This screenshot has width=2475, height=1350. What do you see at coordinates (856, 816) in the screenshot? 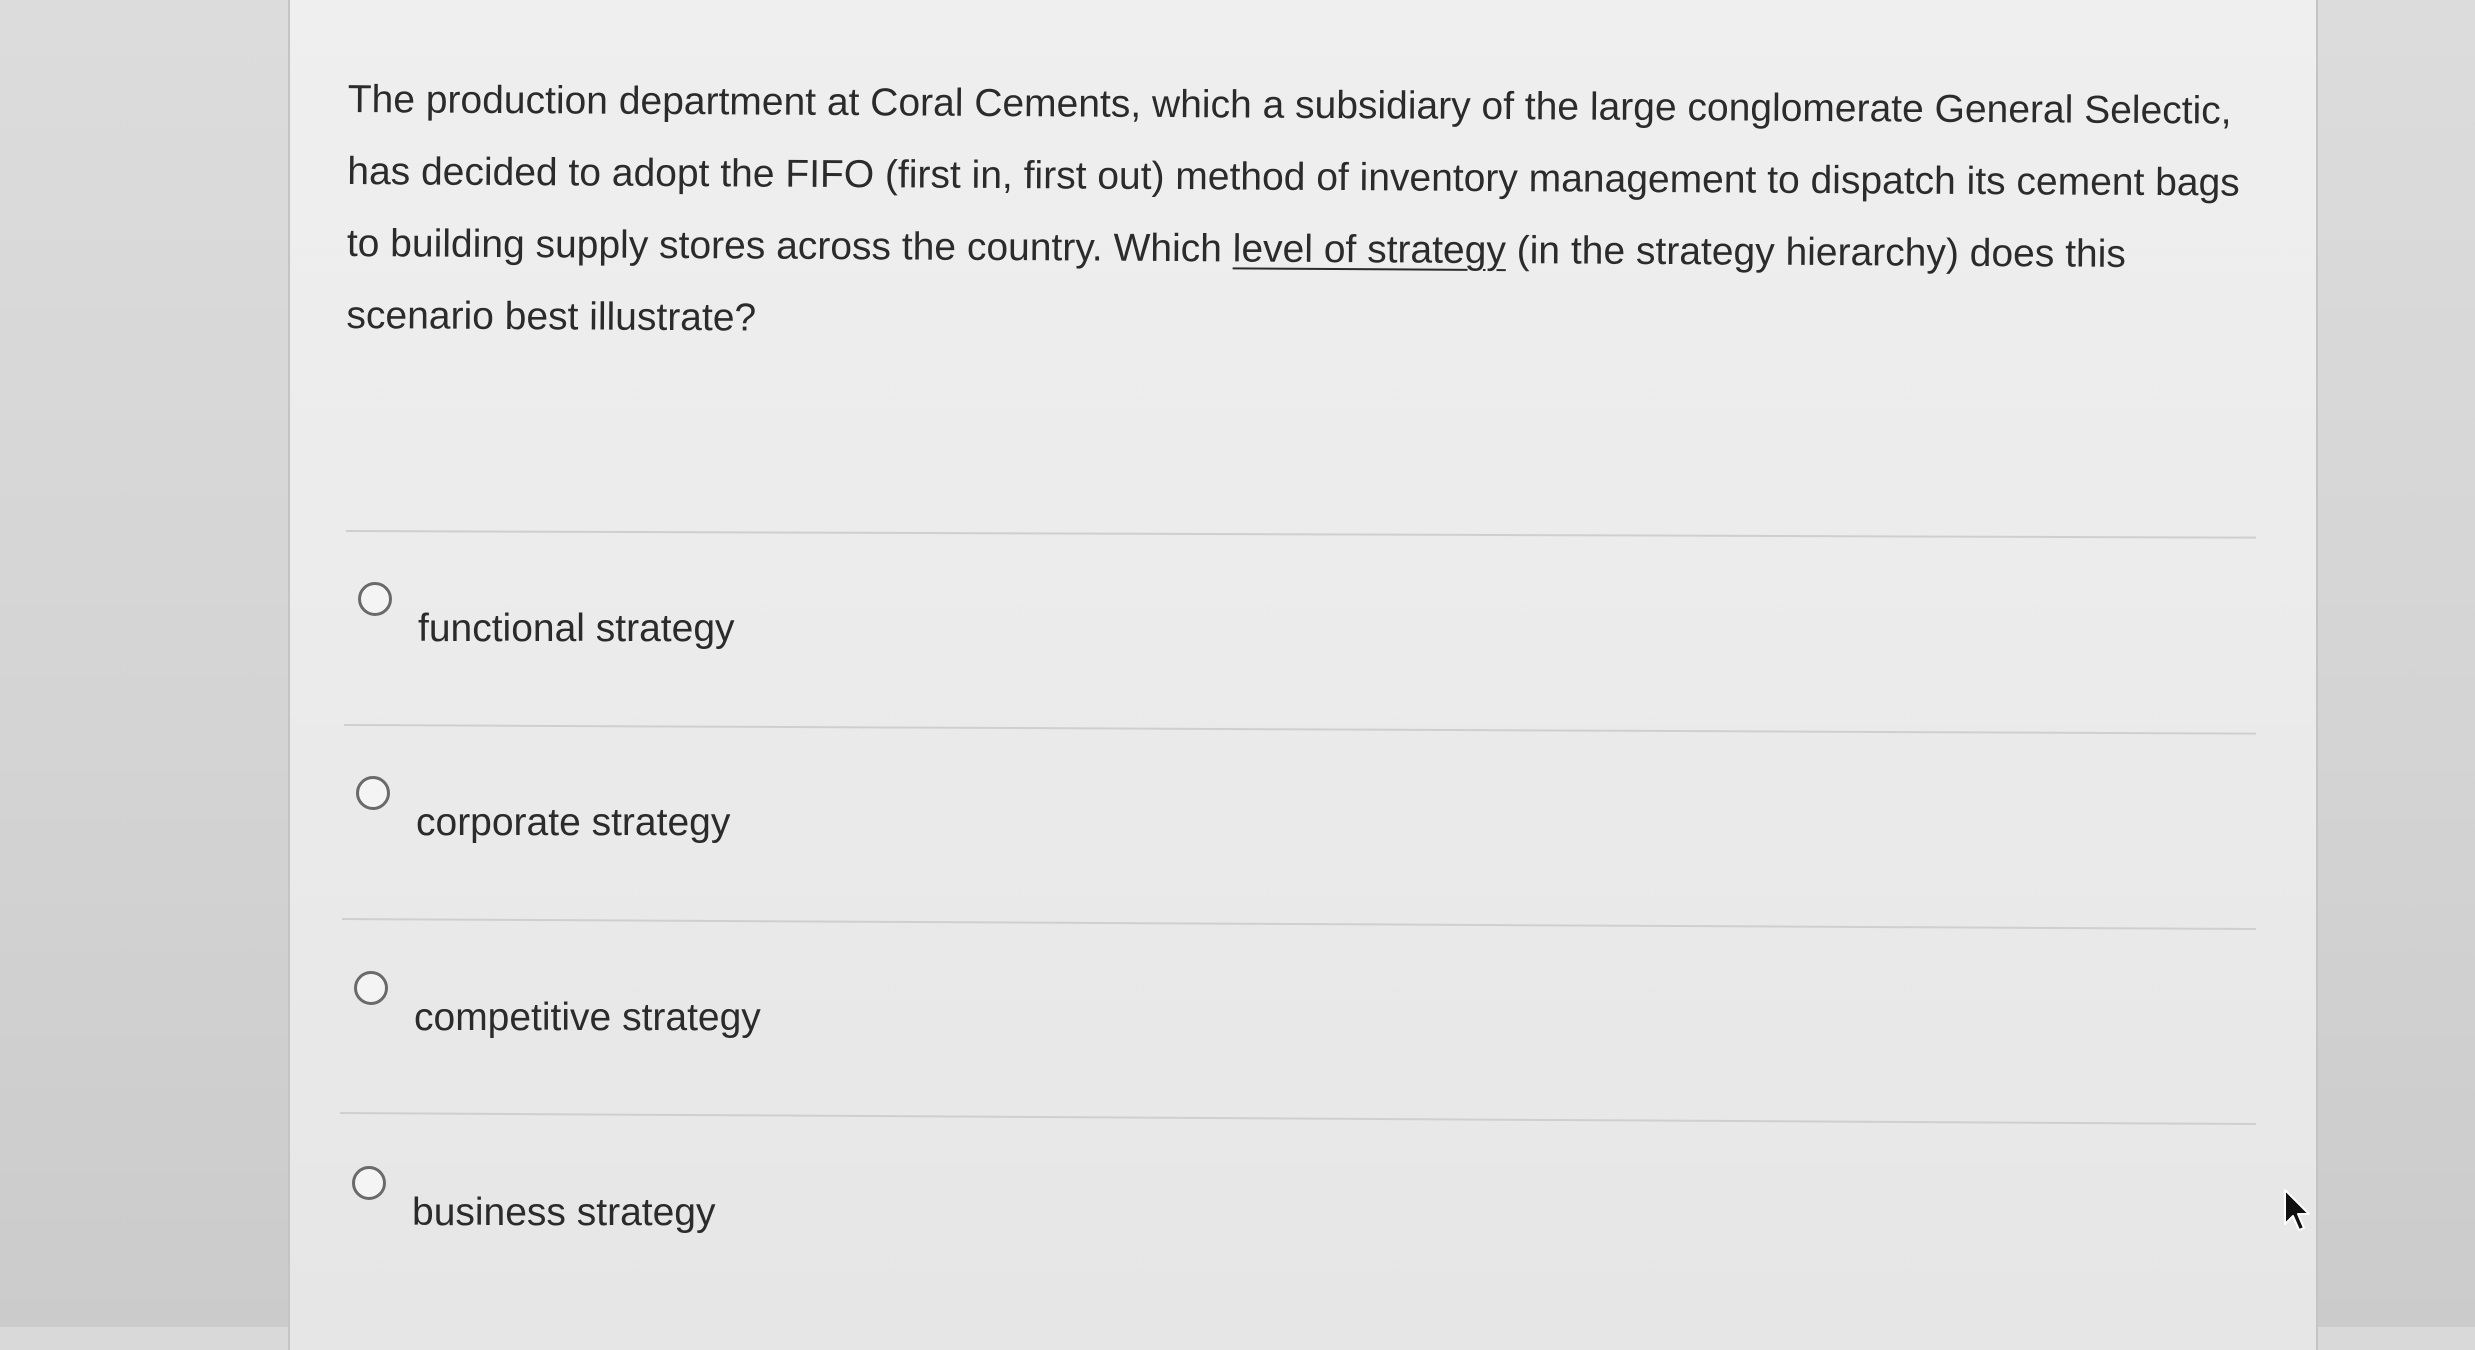
I see `answer-option-corporate-strategy: corporate strategy` at bounding box center [856, 816].